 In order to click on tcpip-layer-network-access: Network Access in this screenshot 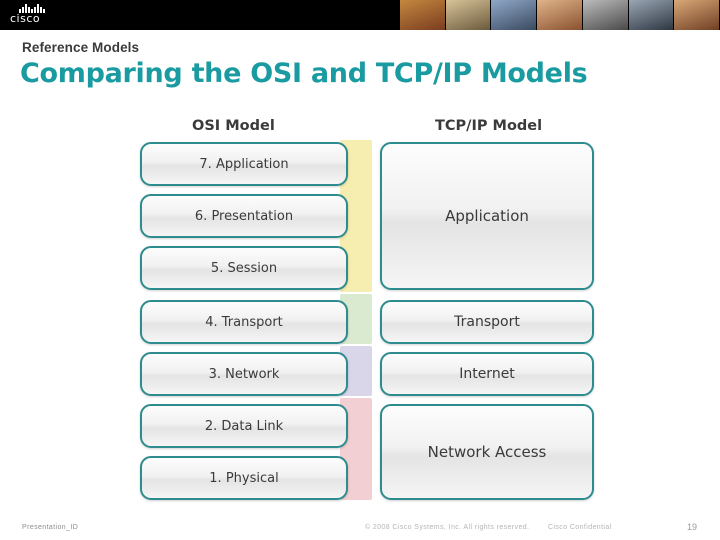, I will do `click(487, 452)`.